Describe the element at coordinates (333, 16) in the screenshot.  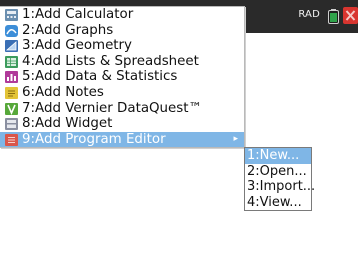
I see `battery-icon` at that location.